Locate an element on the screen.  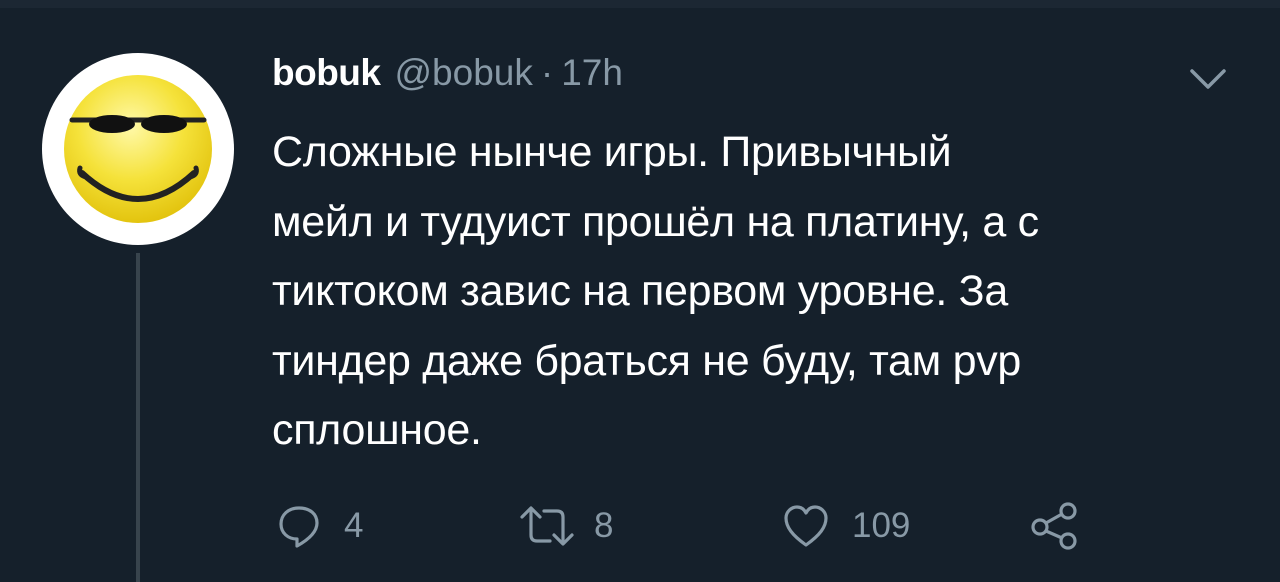
chevron-down-icon is located at coordinates (1208, 79).